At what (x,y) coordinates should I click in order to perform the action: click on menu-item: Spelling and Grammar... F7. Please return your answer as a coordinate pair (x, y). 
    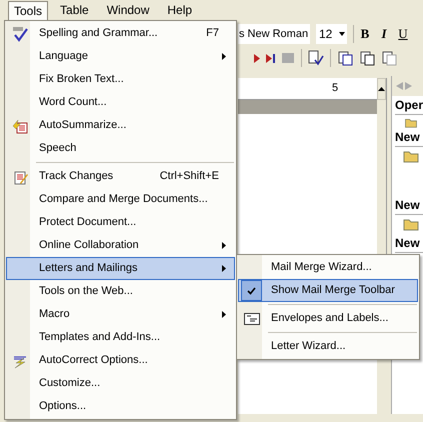
    Looking at the image, I should click on (120, 33).